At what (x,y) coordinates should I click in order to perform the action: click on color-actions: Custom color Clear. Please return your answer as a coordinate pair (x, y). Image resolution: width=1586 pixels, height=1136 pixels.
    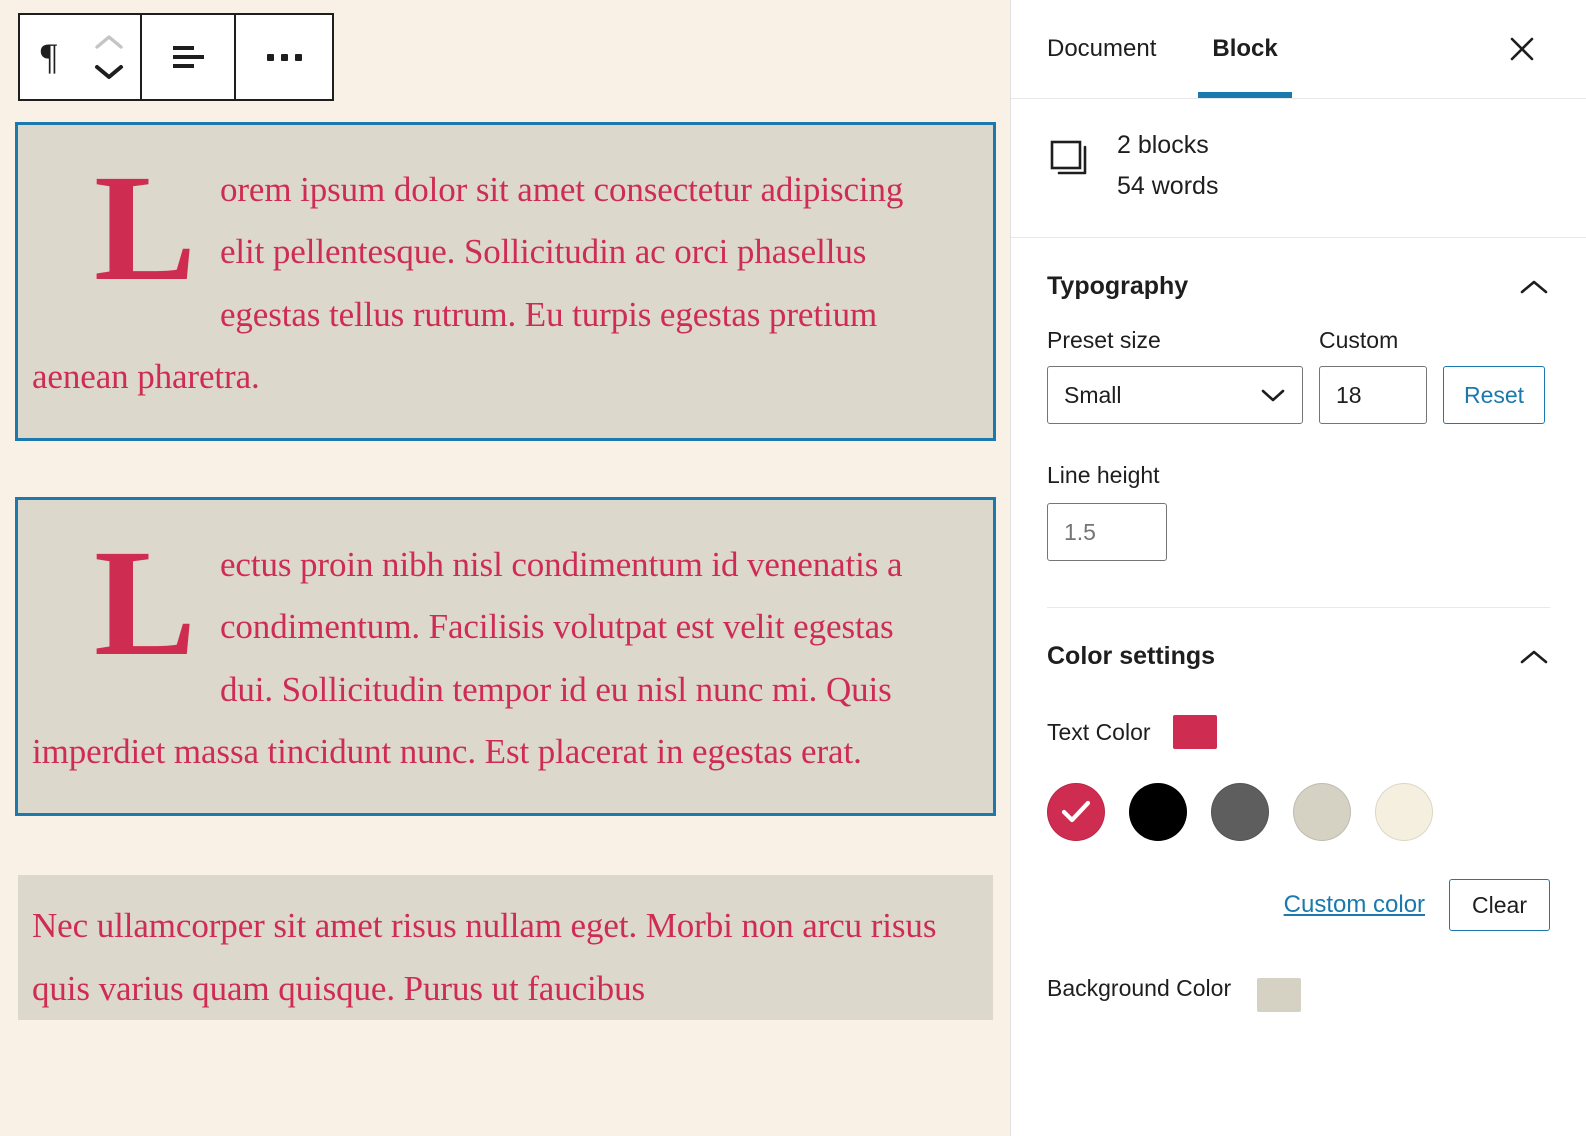
    Looking at the image, I should click on (1298, 905).